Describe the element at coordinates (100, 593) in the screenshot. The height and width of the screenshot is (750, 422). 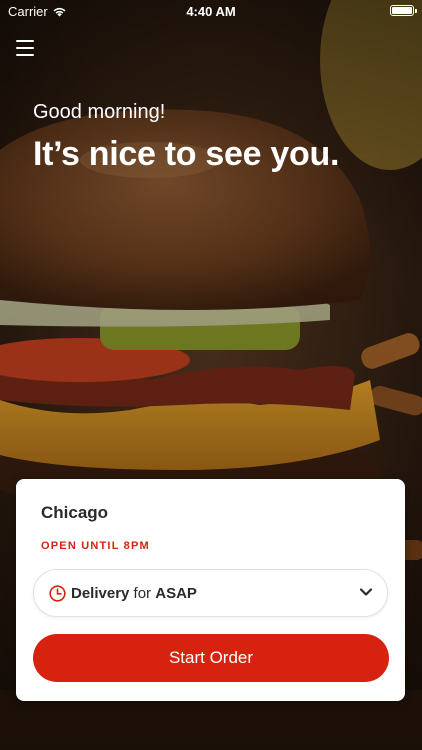
I see `order-method: Delivery` at that location.